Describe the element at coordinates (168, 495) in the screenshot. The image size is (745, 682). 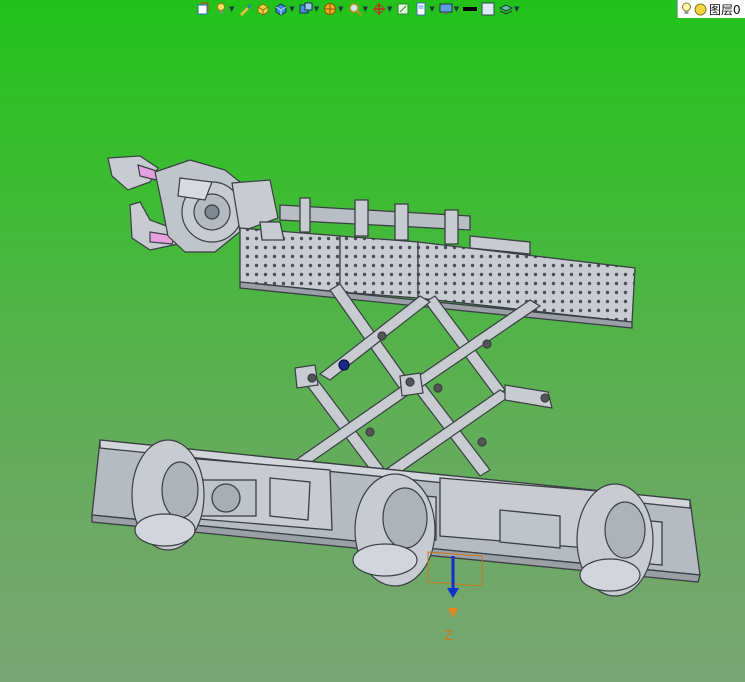
I see `wheel-front-left` at that location.